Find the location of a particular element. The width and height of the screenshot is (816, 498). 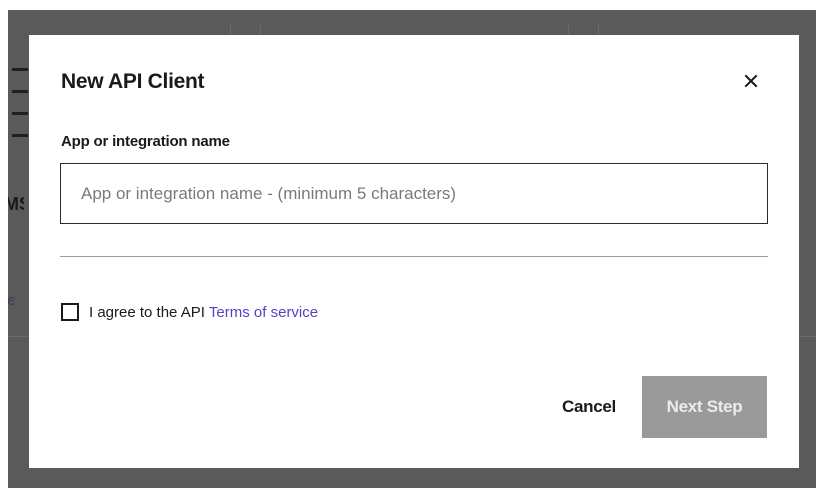

background-partial-link: ore is located at coordinates (11, 300).